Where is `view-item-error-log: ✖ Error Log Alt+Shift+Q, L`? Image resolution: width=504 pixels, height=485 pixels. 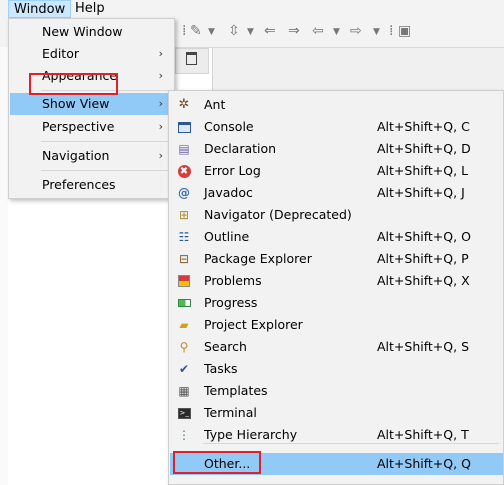
view-item-error-log: ✖ Error Log Alt+Shift+Q, L is located at coordinates (336, 171).